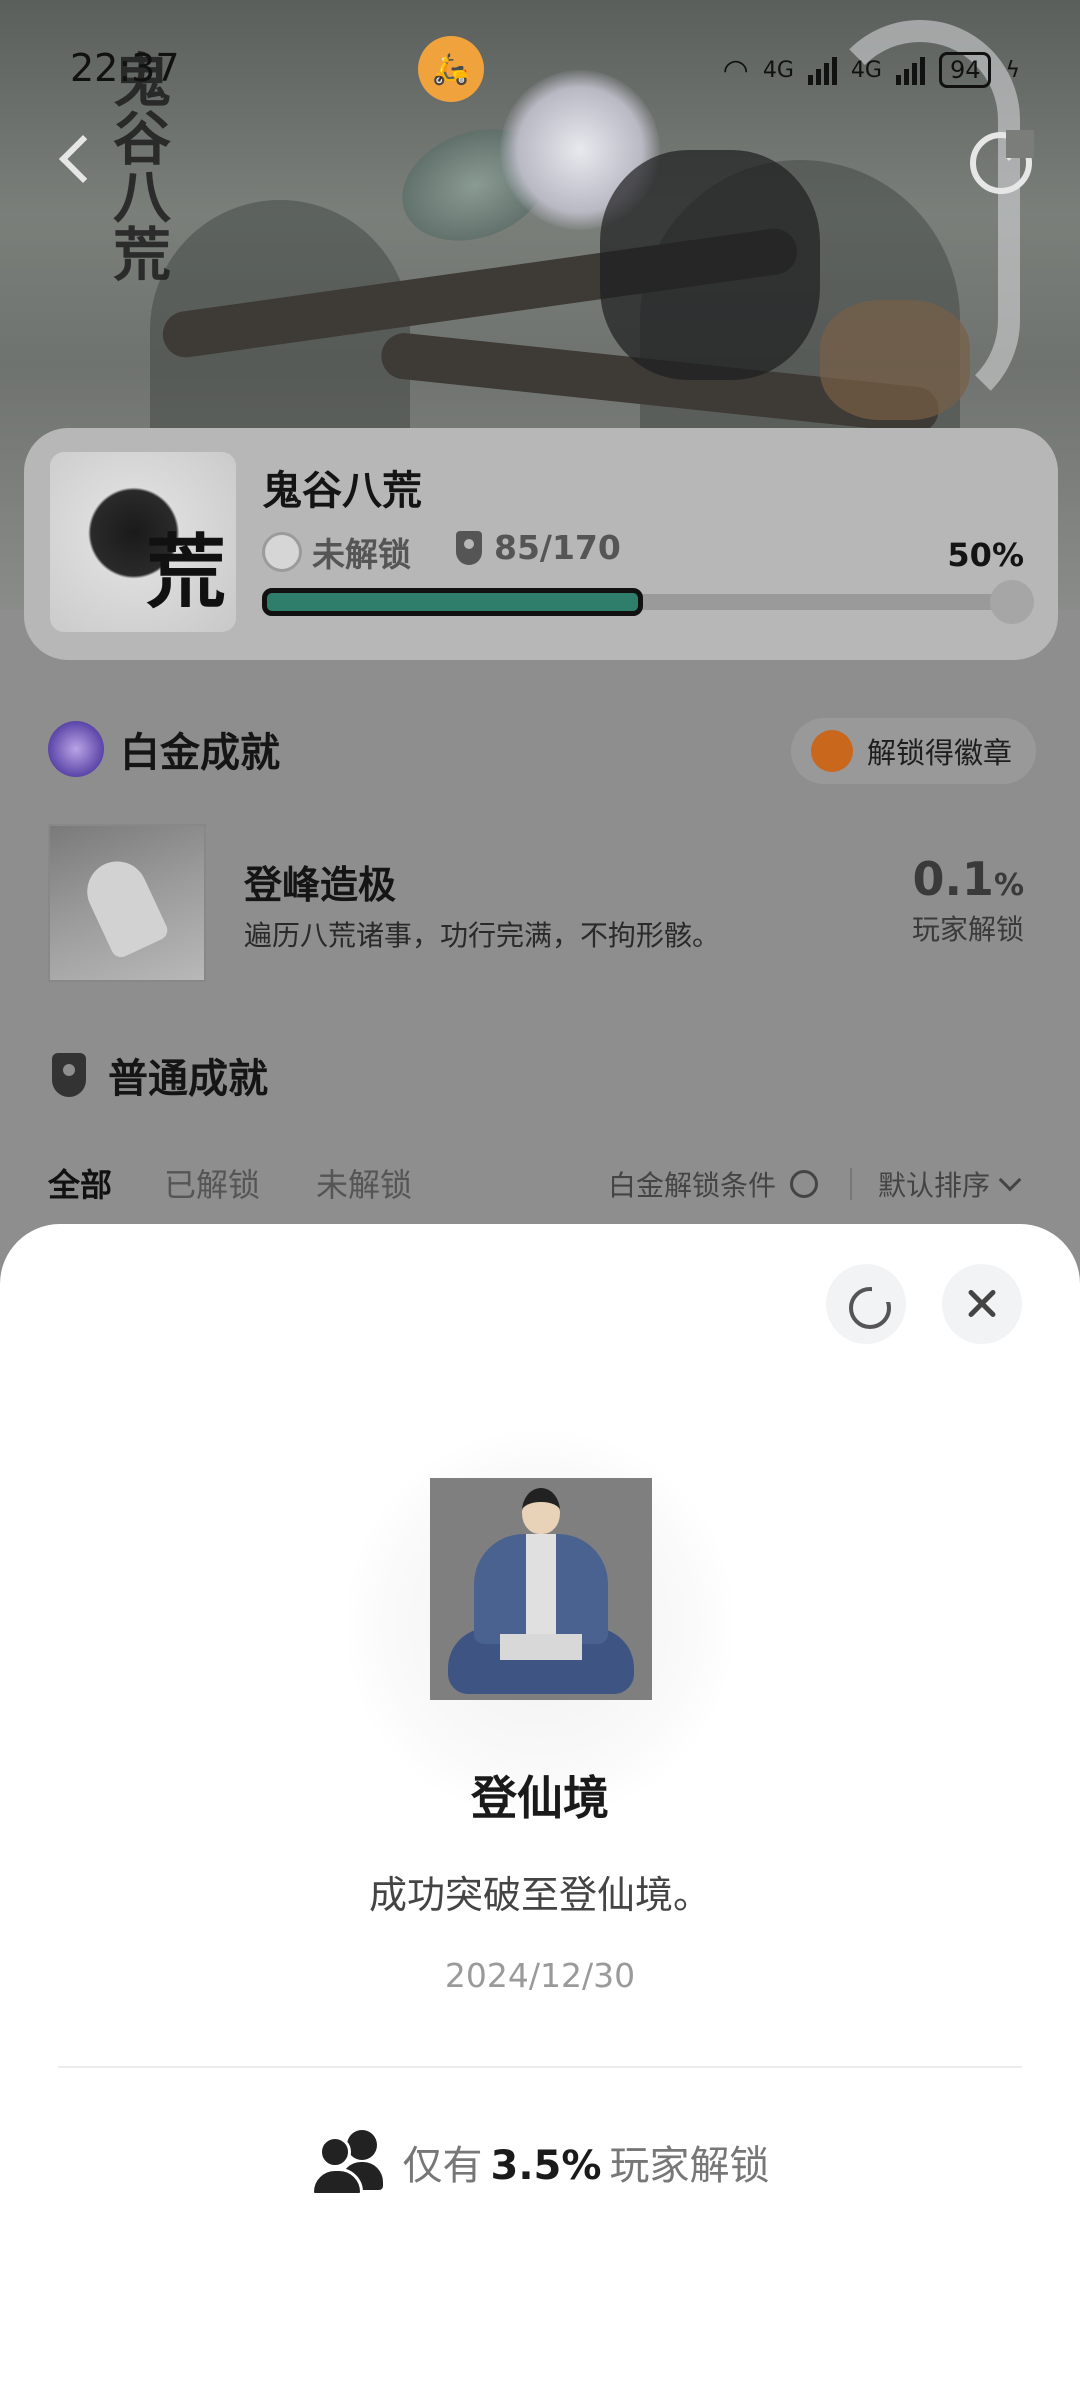  I want to click on platinum-section-header: 白金成就, so click(164, 749).